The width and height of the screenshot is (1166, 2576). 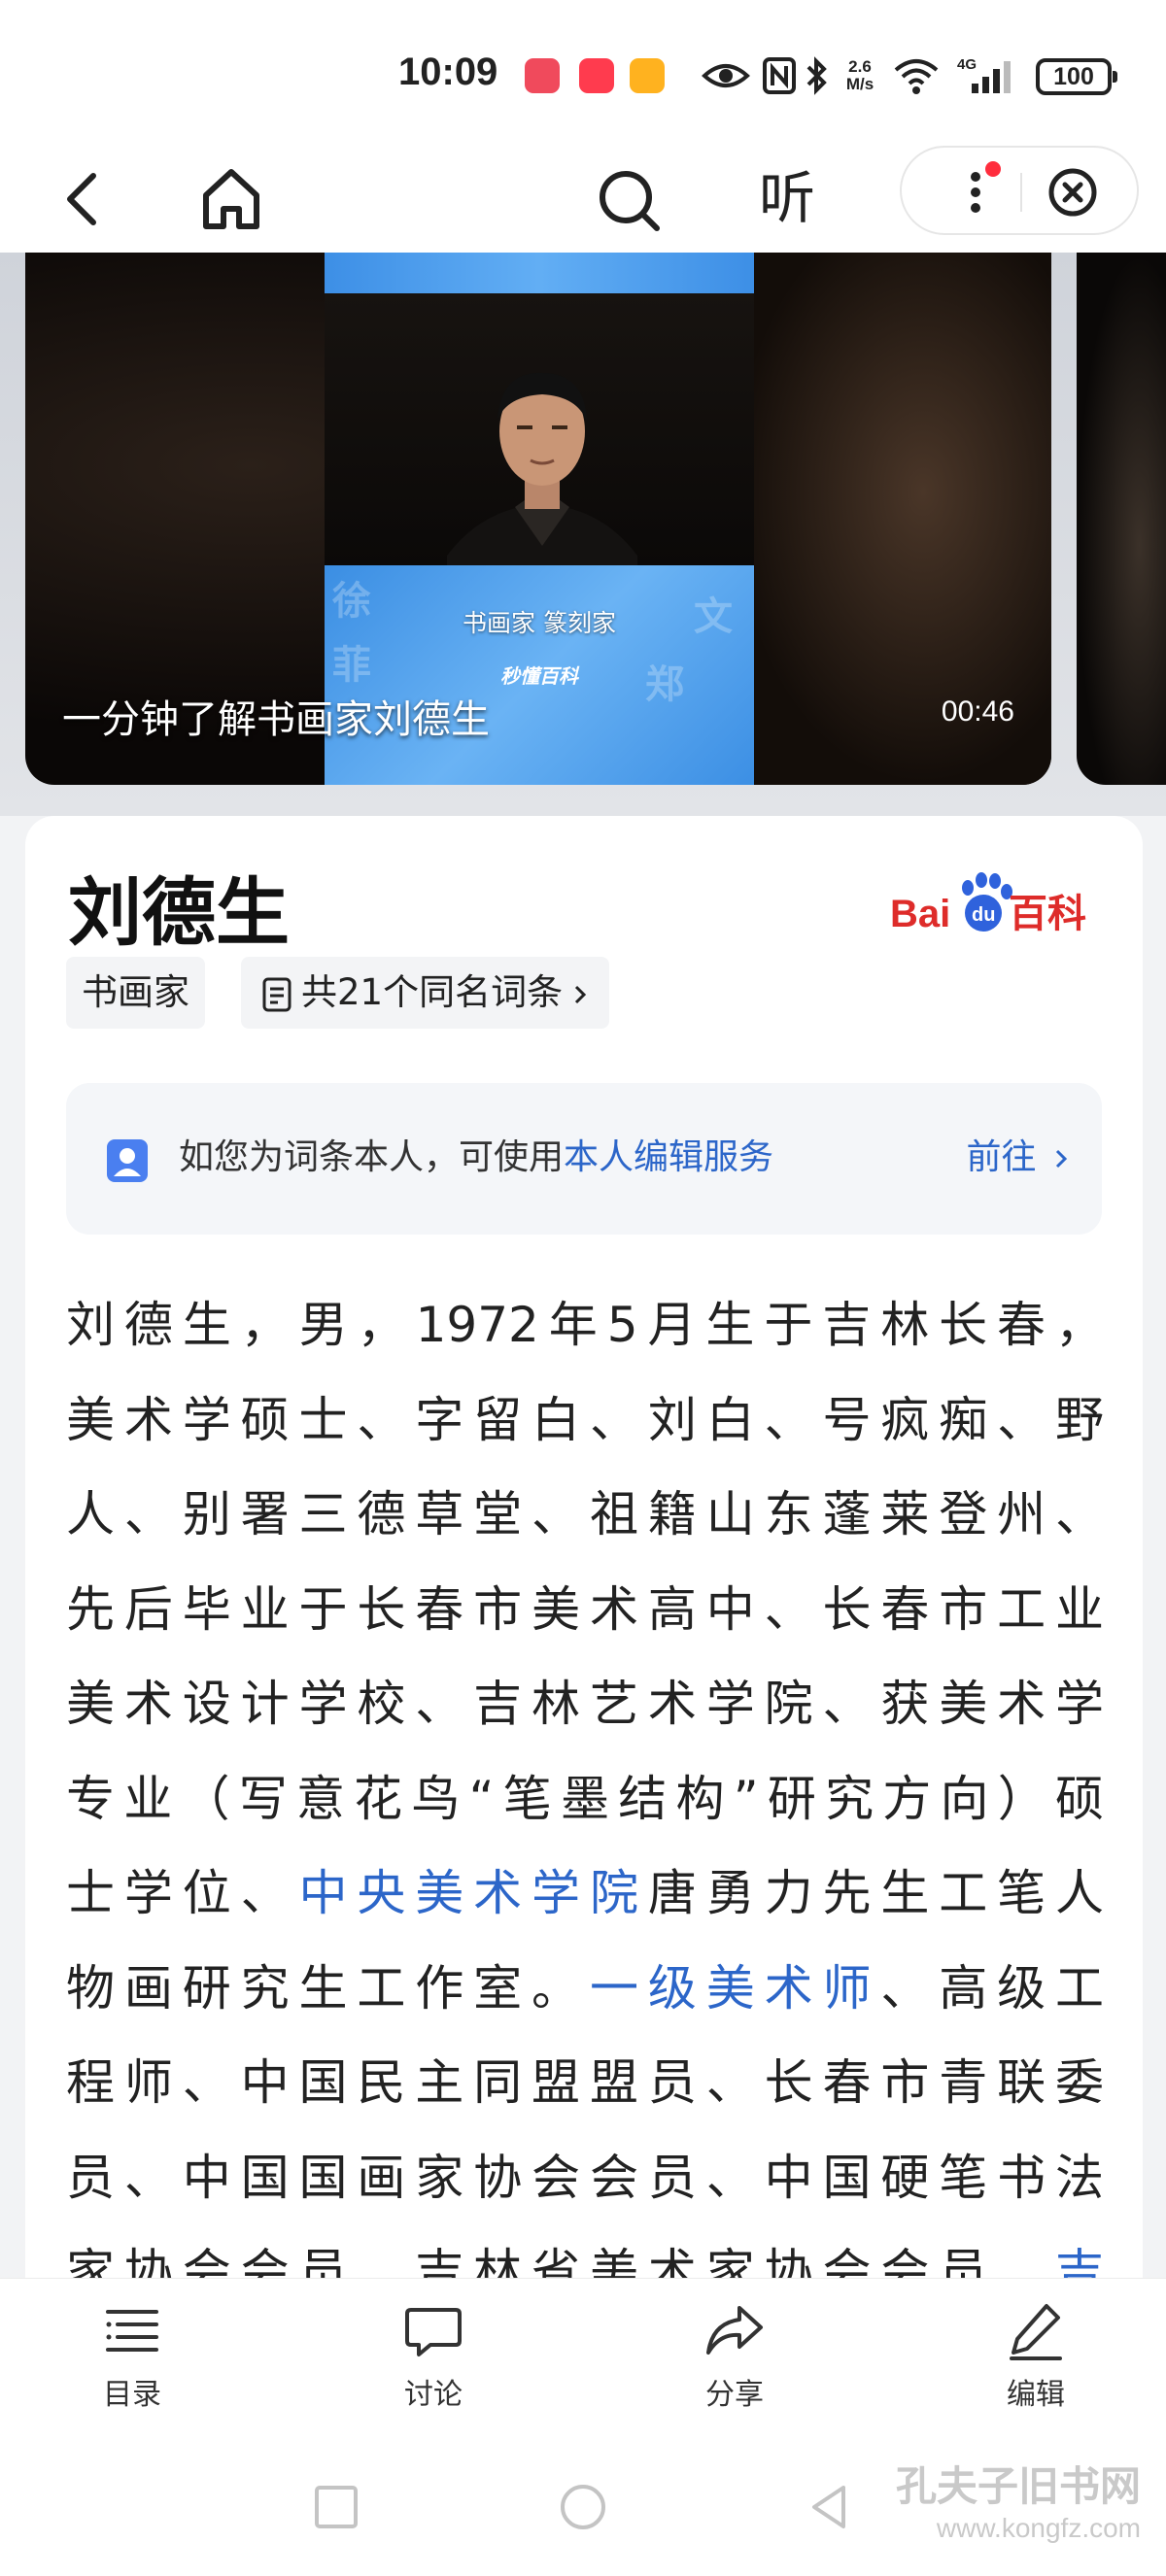 What do you see at coordinates (585, 2082) in the screenshot?
I see `summary-line: 程师、中国民主同盟盟员、长春市青联委` at bounding box center [585, 2082].